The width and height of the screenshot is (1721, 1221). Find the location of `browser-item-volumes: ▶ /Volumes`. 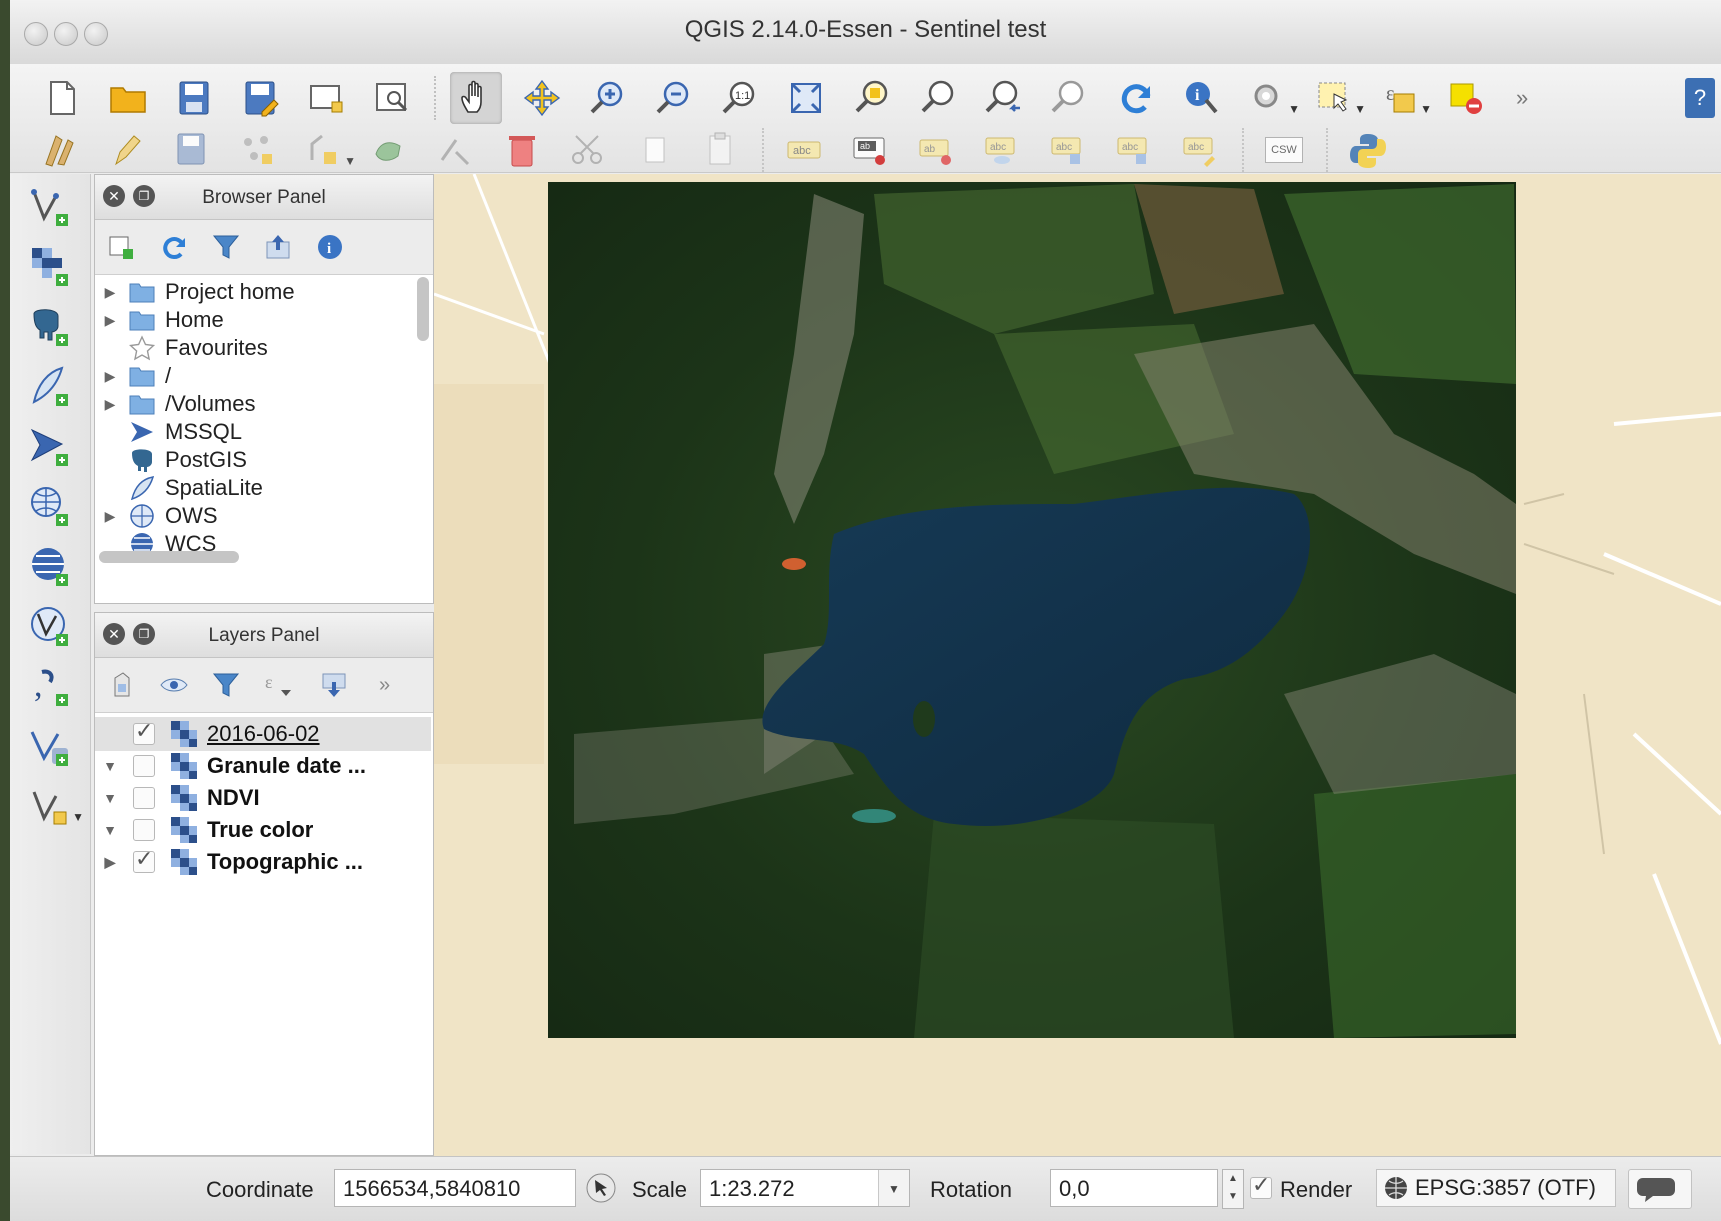

browser-item-volumes: ▶ /Volumes is located at coordinates (175, 404).